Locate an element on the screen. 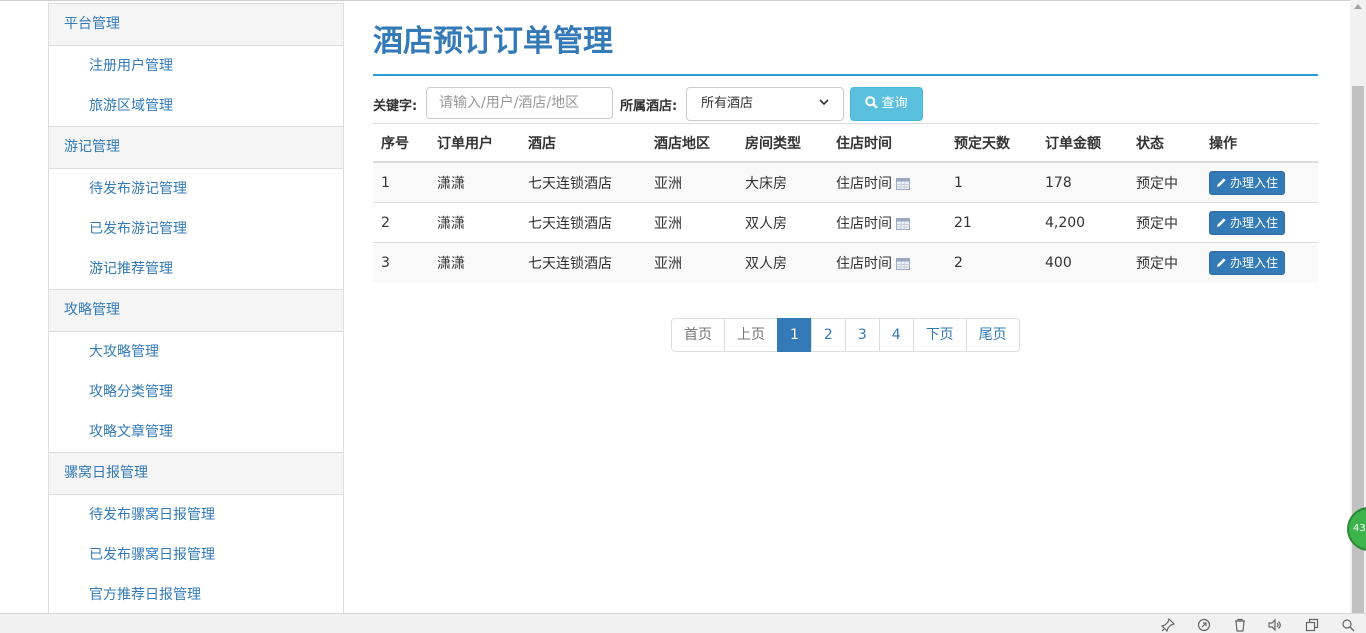  keyword-input is located at coordinates (519, 103).